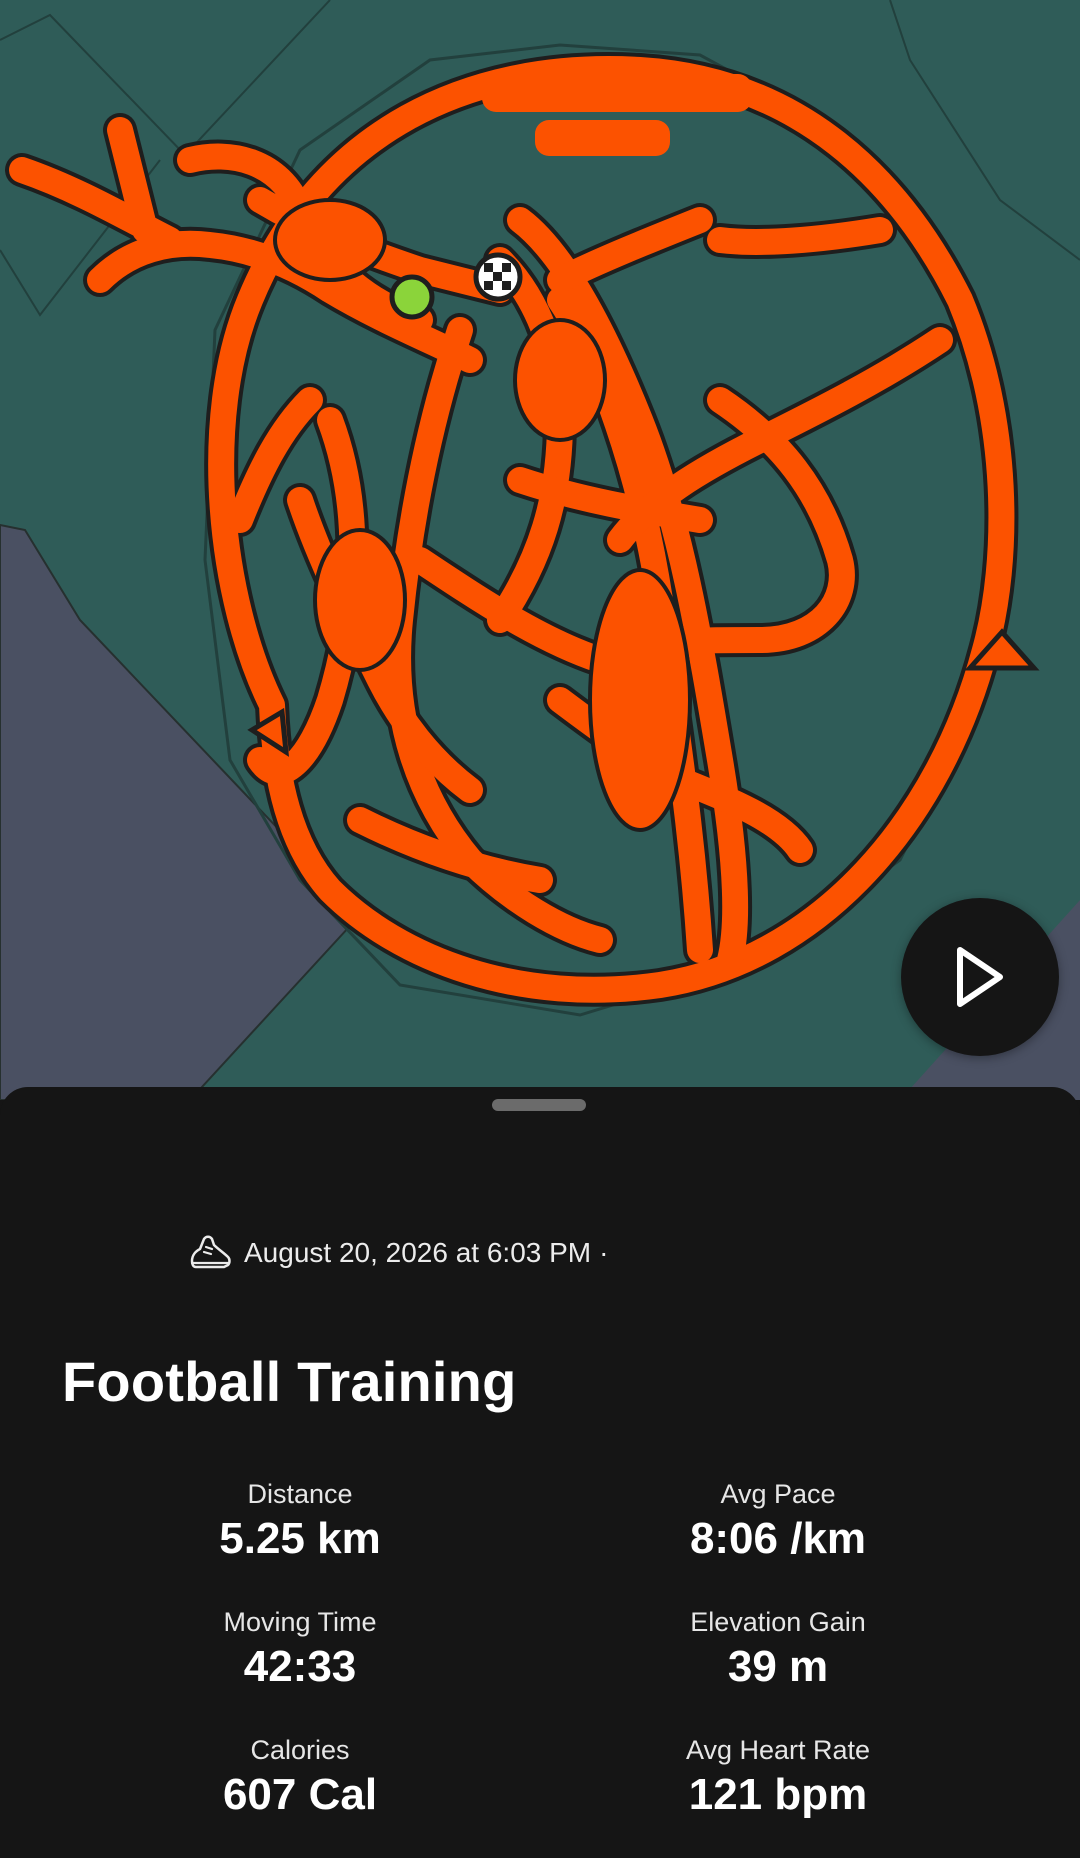 The image size is (1080, 1858). Describe the element at coordinates (165, 78) in the screenshot. I see `map-road-line` at that location.